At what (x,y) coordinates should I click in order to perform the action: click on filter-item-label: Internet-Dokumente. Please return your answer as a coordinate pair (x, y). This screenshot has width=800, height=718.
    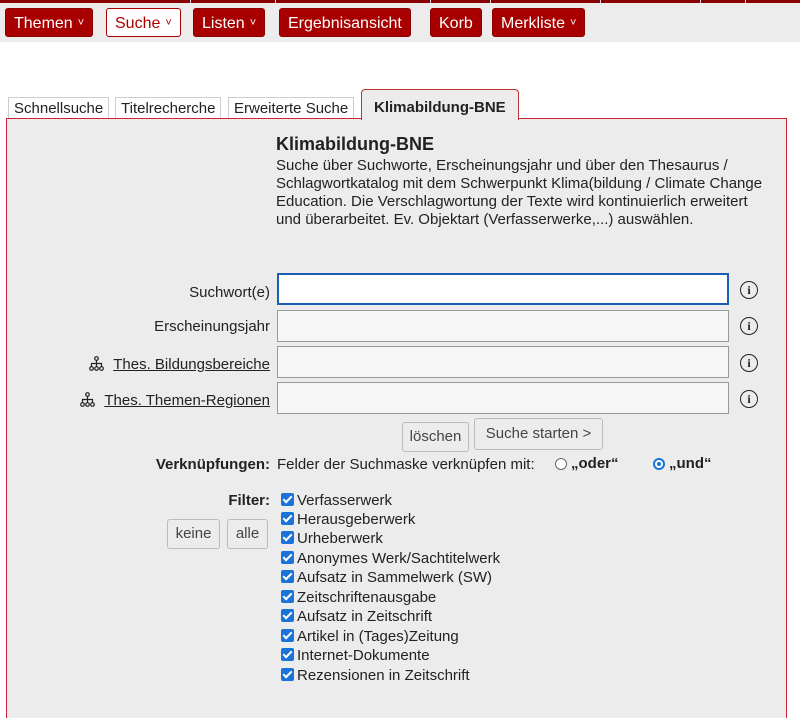
    Looking at the image, I should click on (363, 655).